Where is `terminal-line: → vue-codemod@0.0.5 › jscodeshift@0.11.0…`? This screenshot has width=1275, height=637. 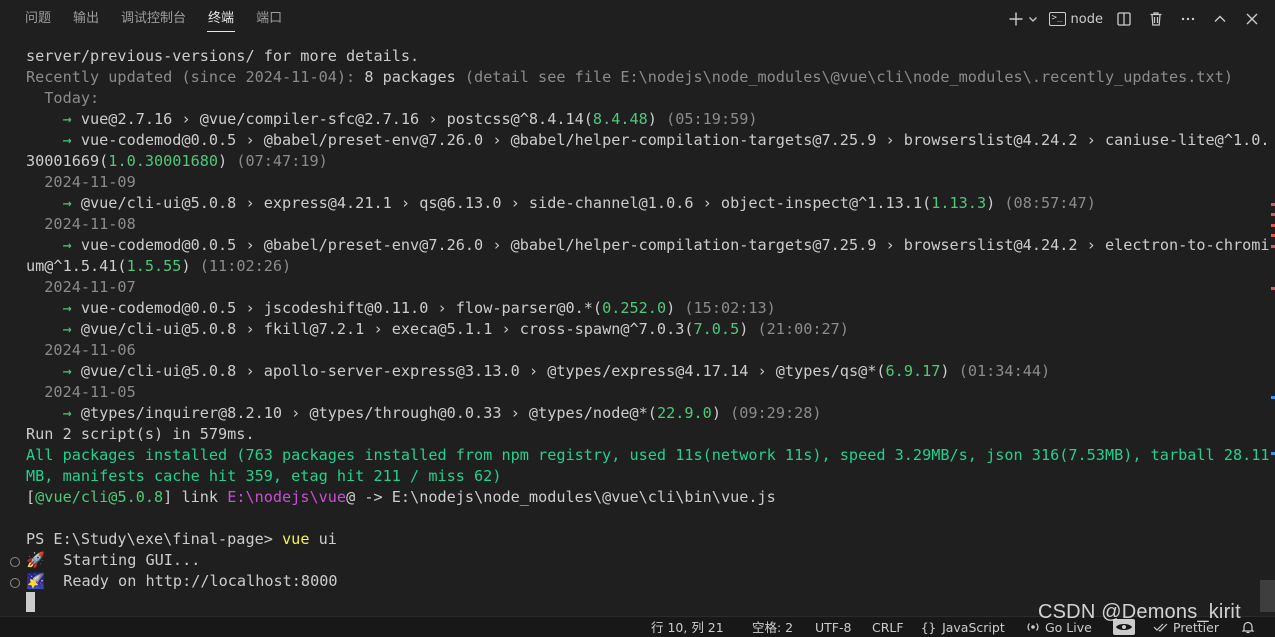
terminal-line: → vue-codemod@0.0.5 › jscodeshift@0.11.0… is located at coordinates (401, 308).